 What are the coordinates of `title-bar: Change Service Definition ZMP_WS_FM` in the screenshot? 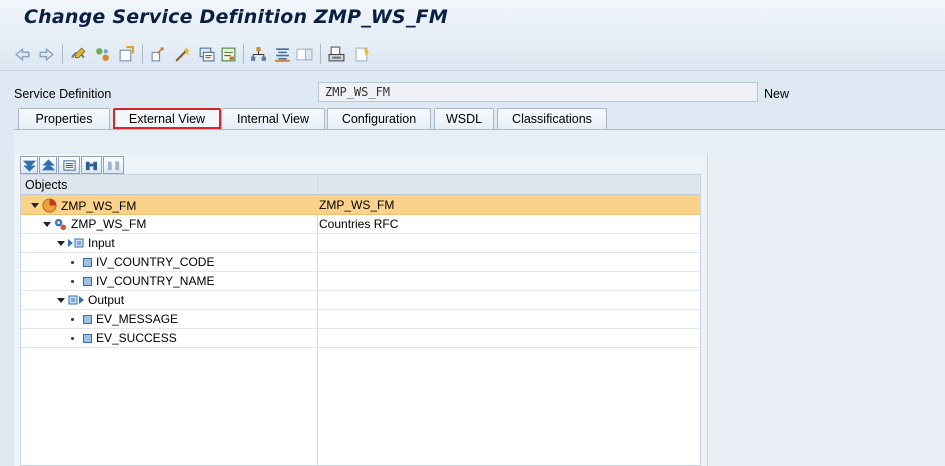 It's located at (472, 19).